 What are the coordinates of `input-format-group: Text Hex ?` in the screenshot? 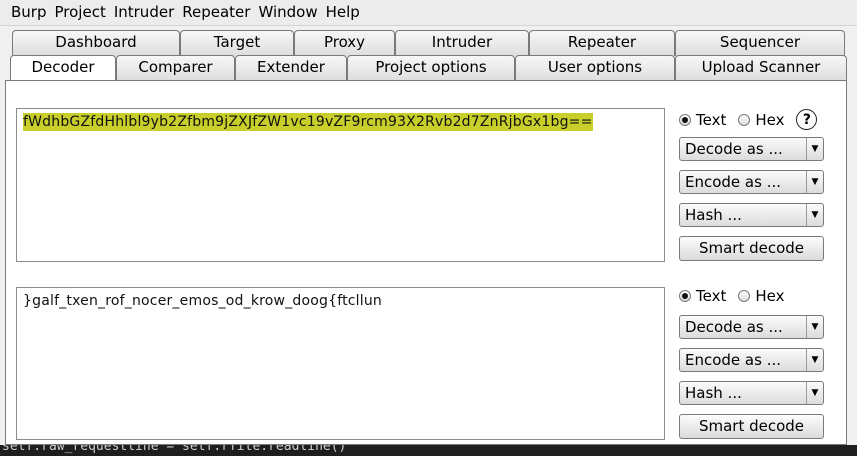 It's located at (748, 119).